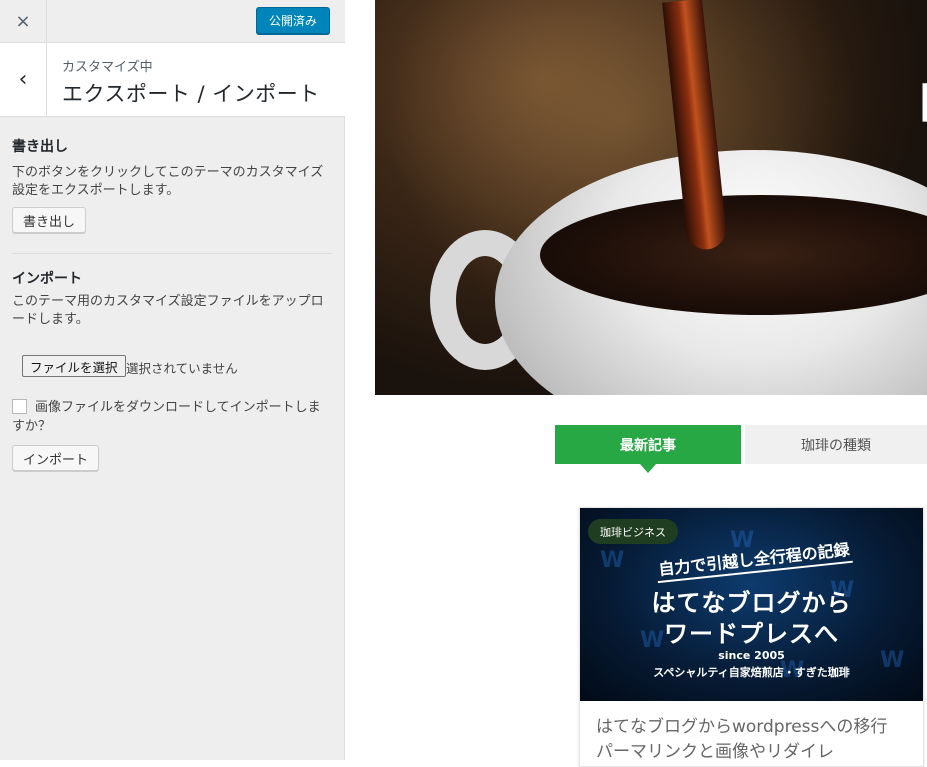 Image resolution: width=927 pixels, height=767 pixels. What do you see at coordinates (612, 560) in the screenshot?
I see `wp-logo-pattern: W` at bounding box center [612, 560].